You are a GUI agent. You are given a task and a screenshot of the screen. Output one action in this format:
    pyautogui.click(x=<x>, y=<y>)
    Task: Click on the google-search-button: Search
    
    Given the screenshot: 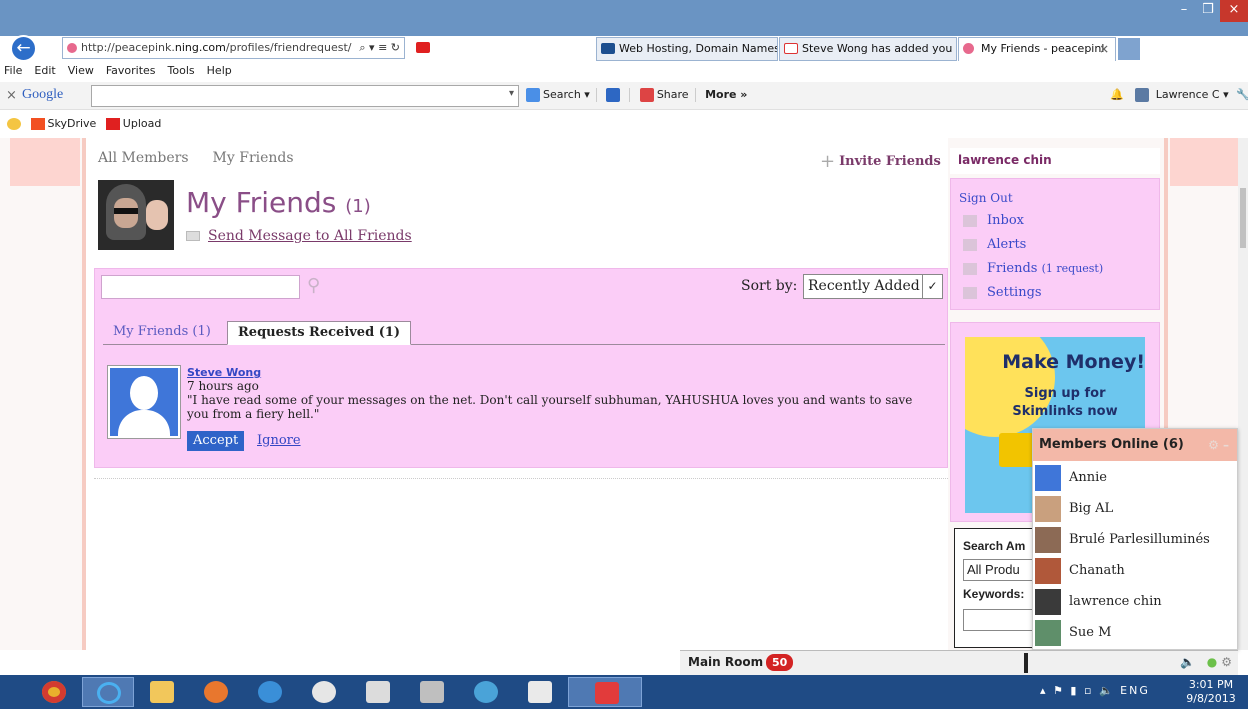 What is the action you would take?
    pyautogui.click(x=562, y=94)
    